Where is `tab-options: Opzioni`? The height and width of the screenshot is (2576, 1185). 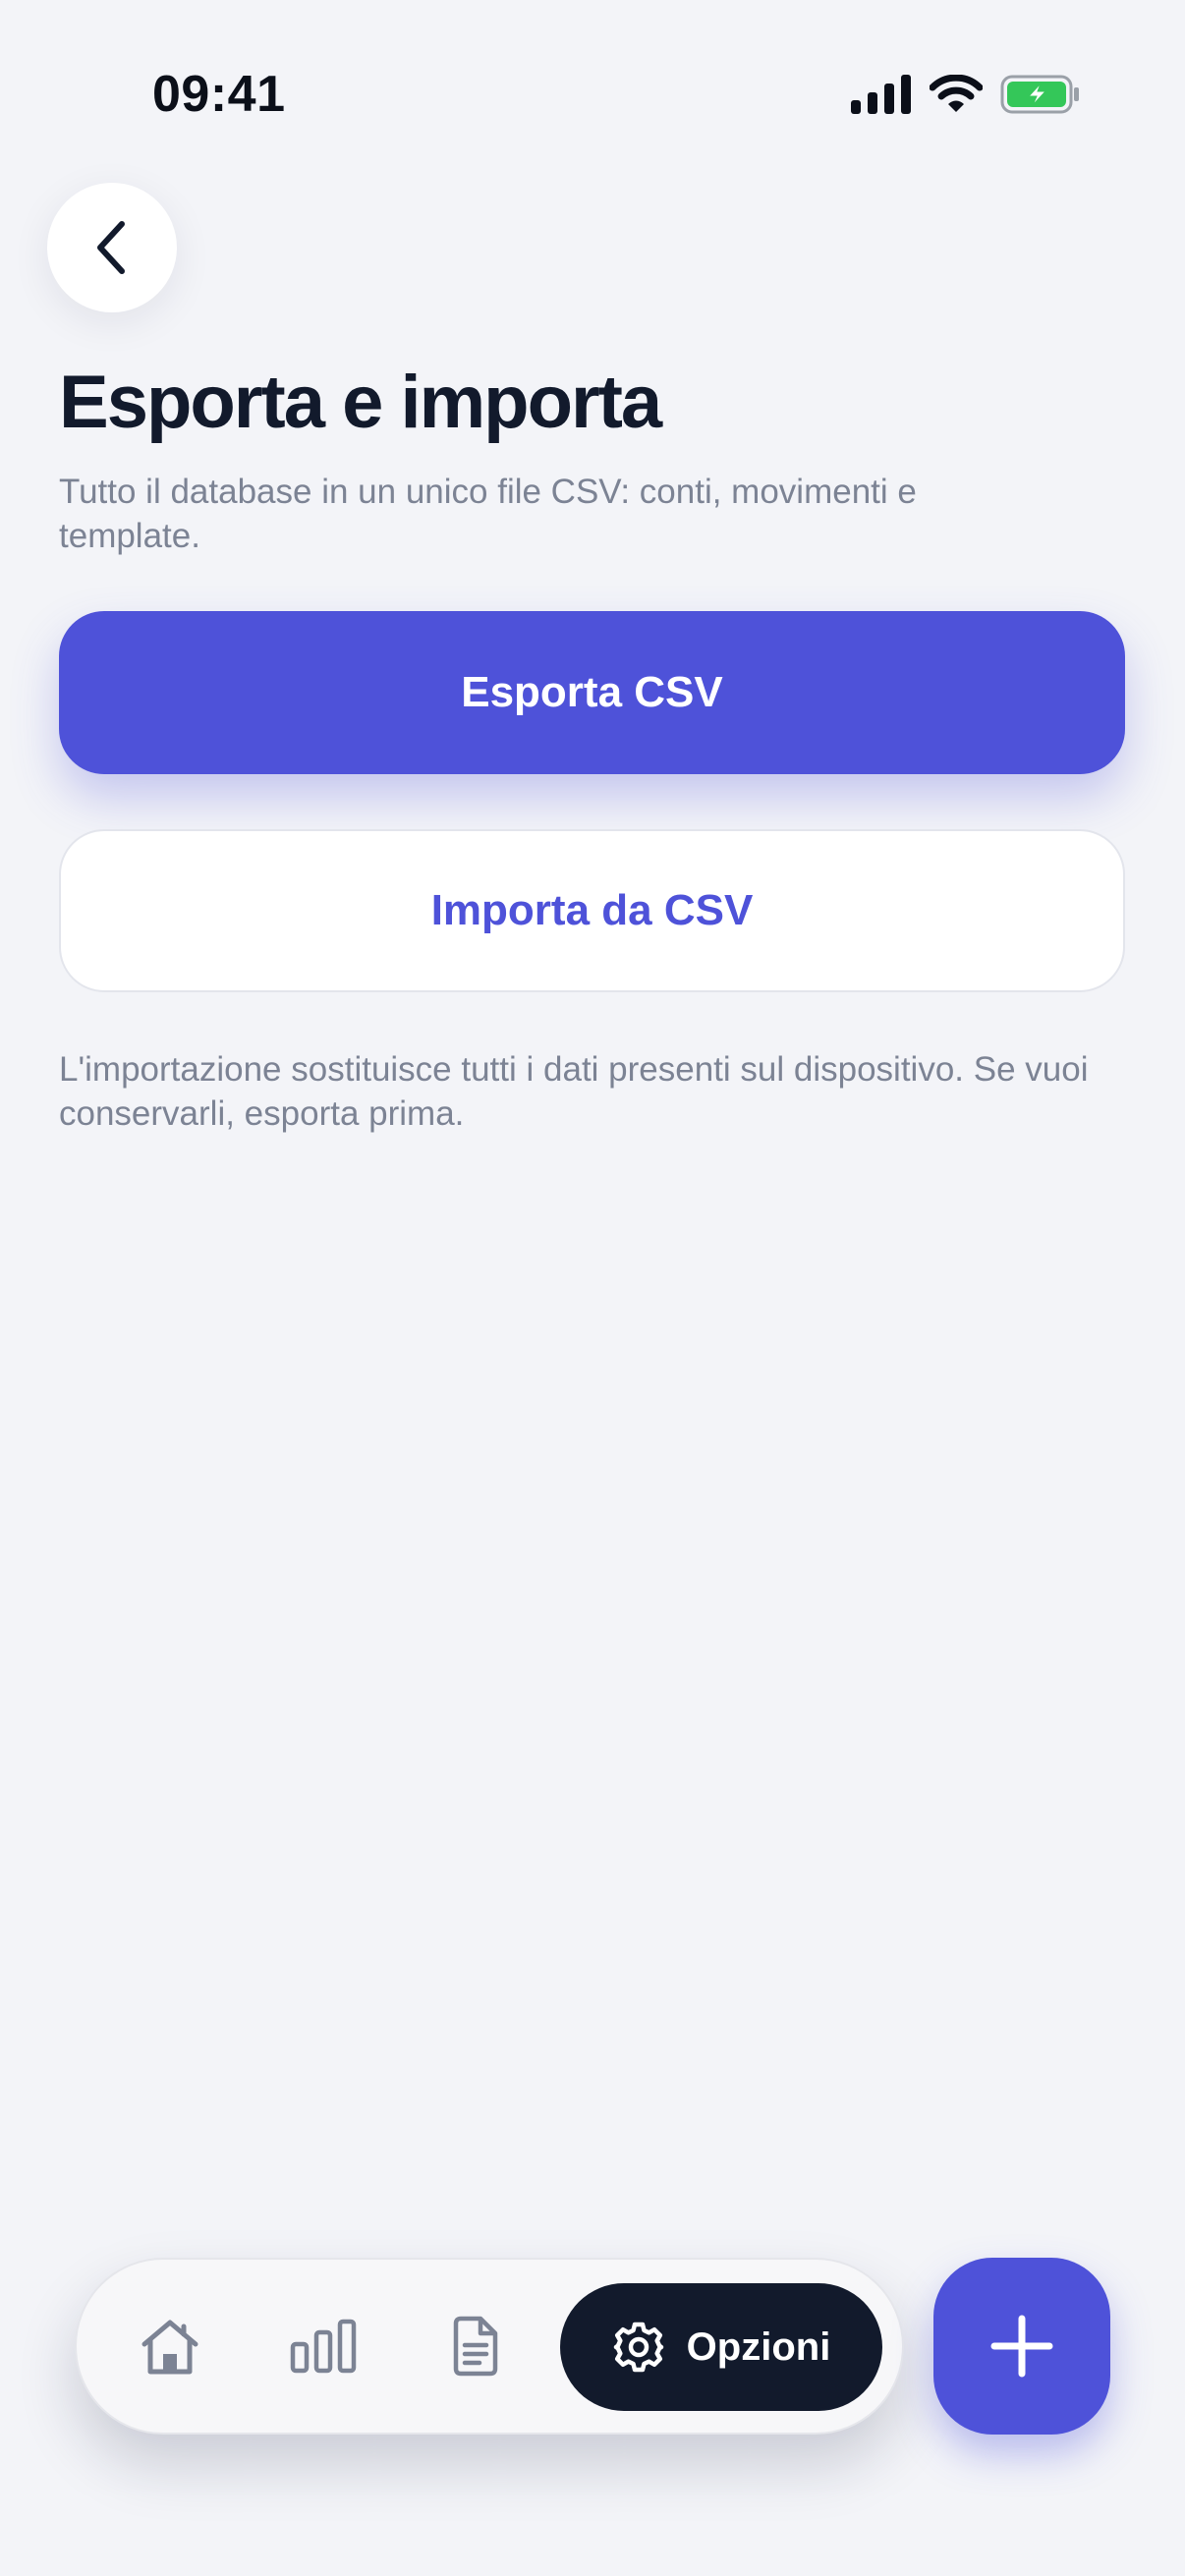 tab-options: Opzioni is located at coordinates (721, 2347).